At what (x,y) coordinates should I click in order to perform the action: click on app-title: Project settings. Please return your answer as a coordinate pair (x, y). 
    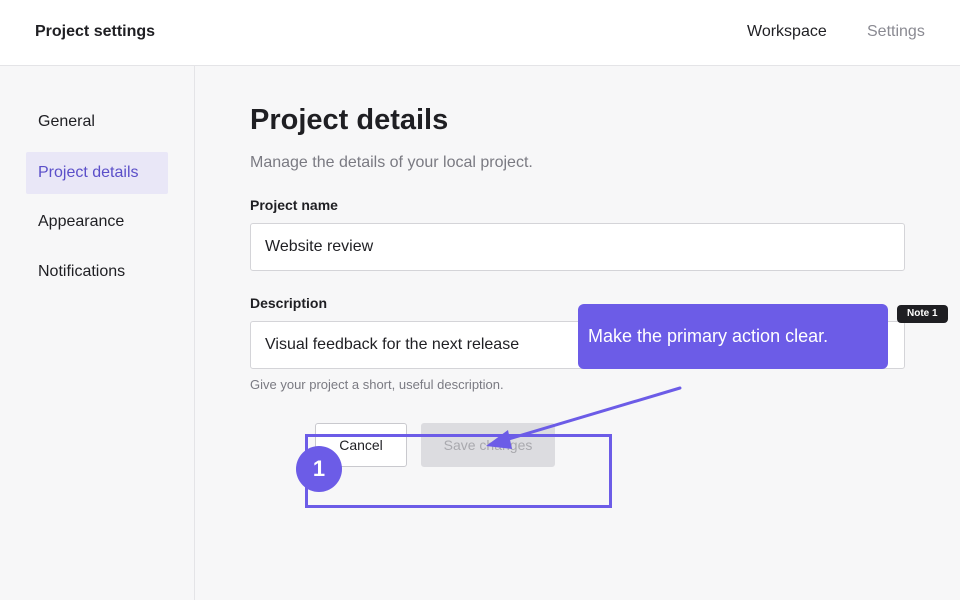
    Looking at the image, I should click on (95, 31).